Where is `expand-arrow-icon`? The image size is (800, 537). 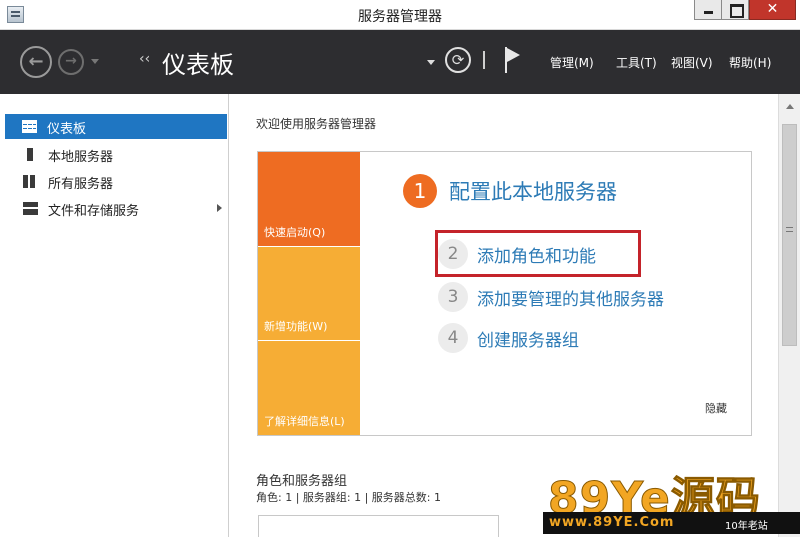 expand-arrow-icon is located at coordinates (219, 208).